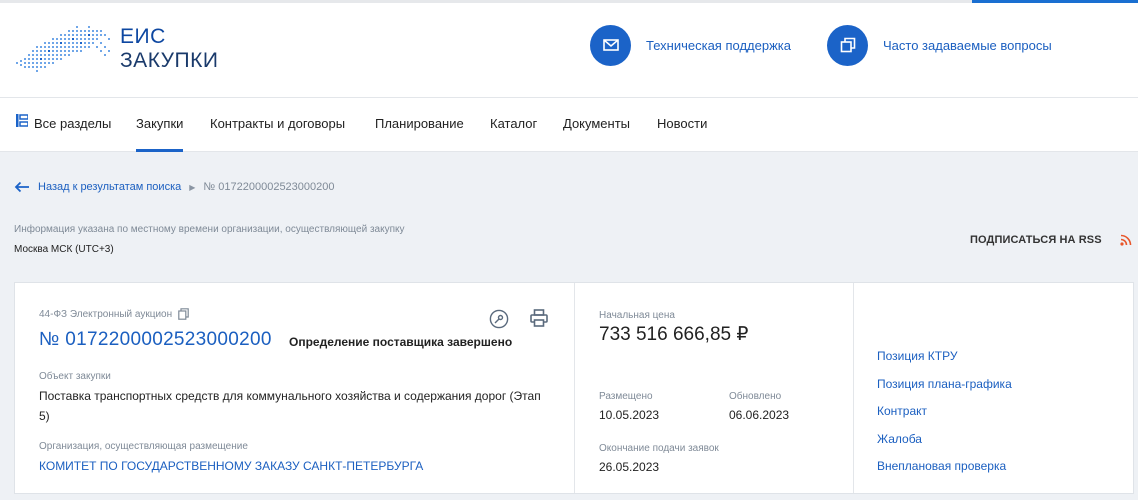 The height and width of the screenshot is (500, 1138). I want to click on link-contract: Контракт, so click(902, 411).